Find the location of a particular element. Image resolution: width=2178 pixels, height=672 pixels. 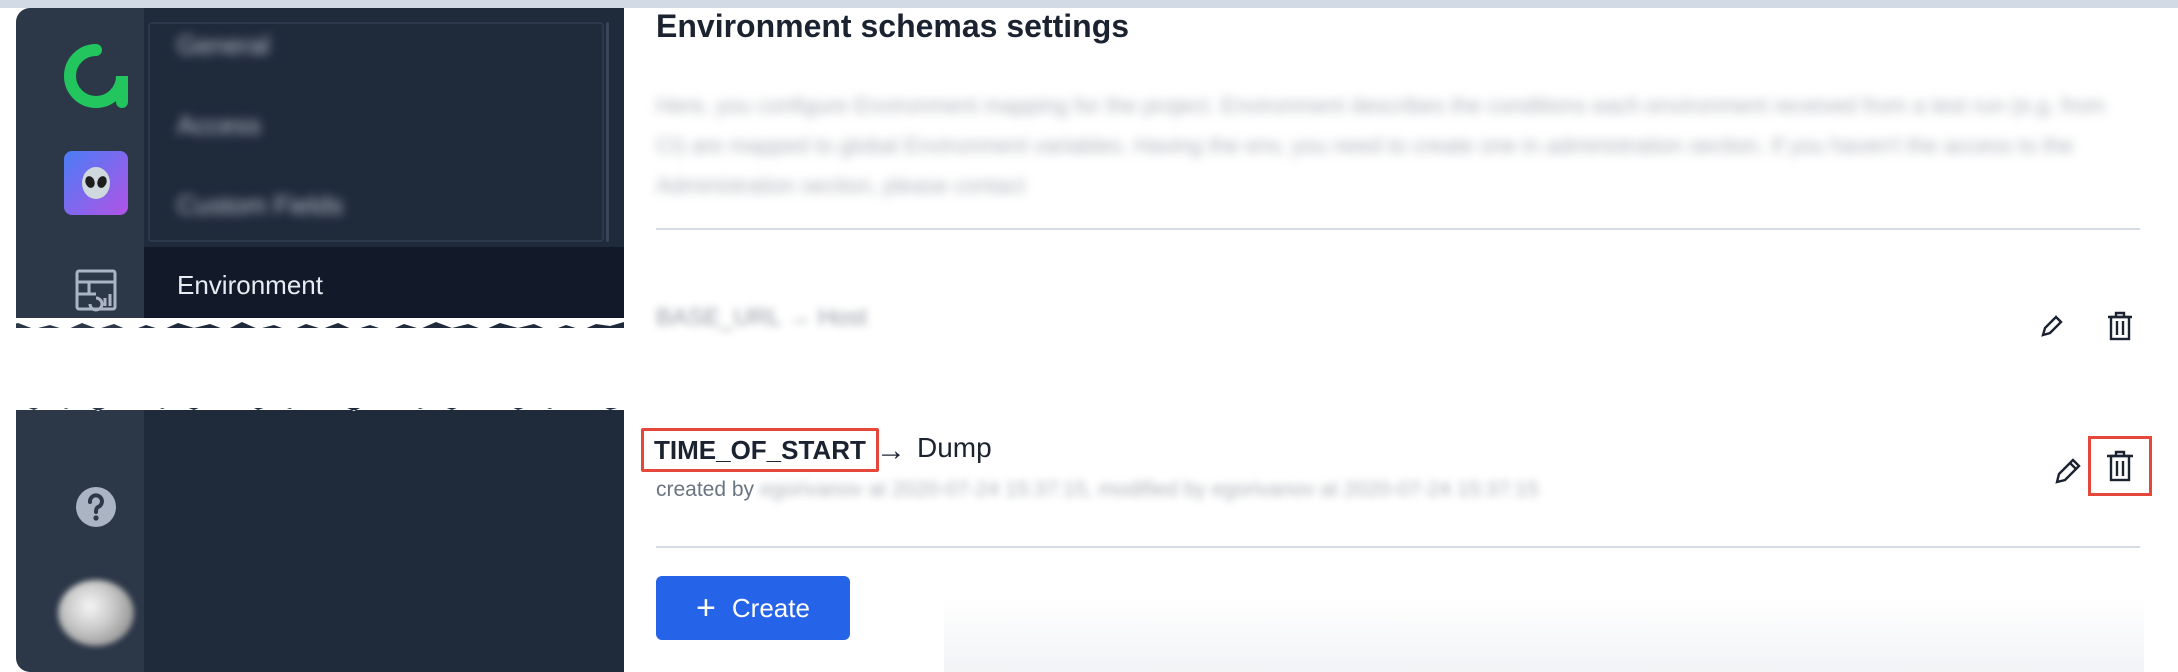

help-icon is located at coordinates (96, 507).